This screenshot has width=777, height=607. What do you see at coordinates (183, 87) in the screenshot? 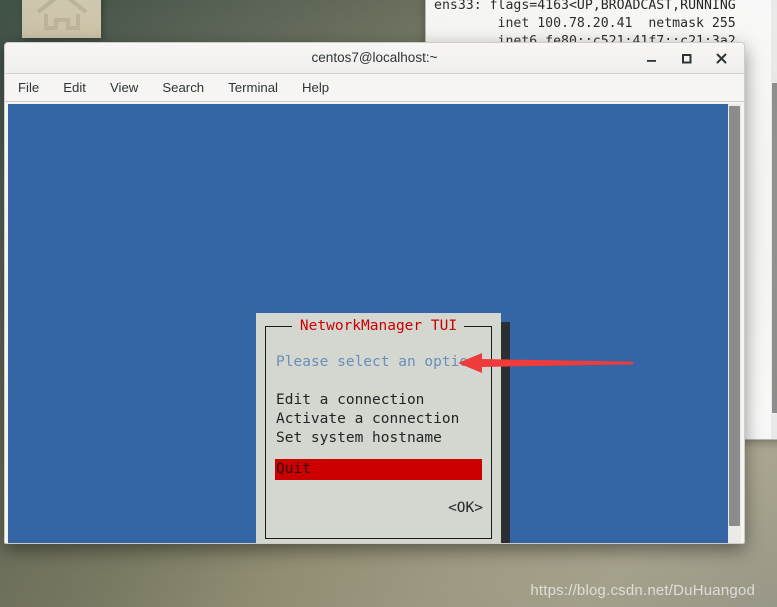
I see `menu-item-search: Search` at bounding box center [183, 87].